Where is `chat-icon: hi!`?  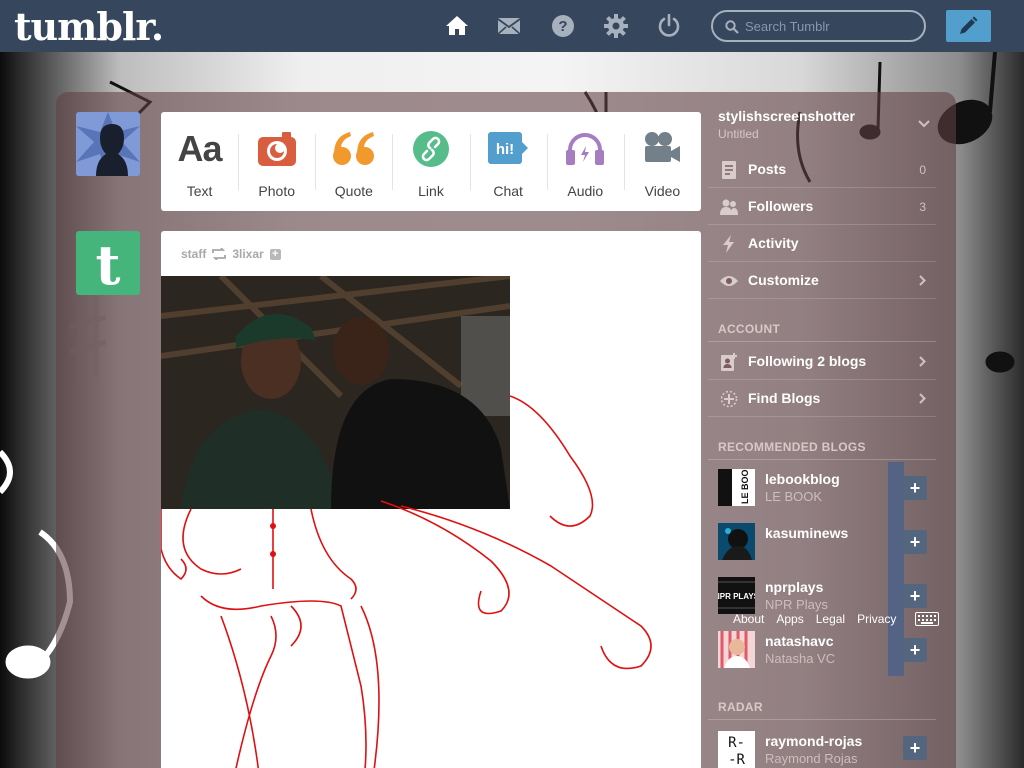 chat-icon: hi! is located at coordinates (508, 148).